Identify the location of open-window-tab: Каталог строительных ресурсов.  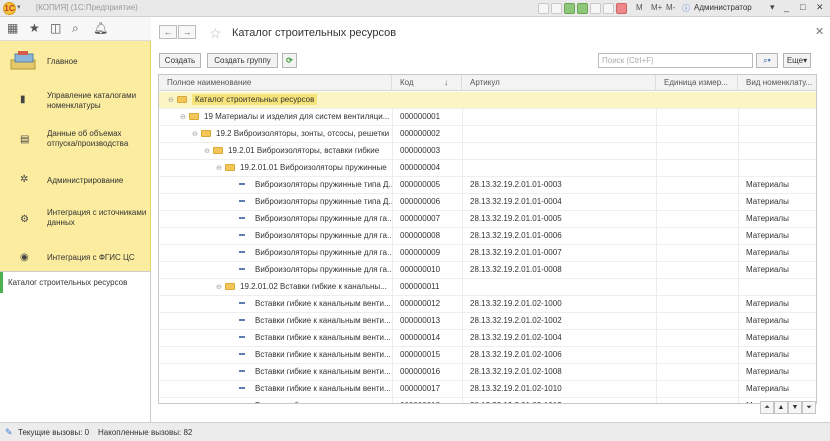
(75, 282).